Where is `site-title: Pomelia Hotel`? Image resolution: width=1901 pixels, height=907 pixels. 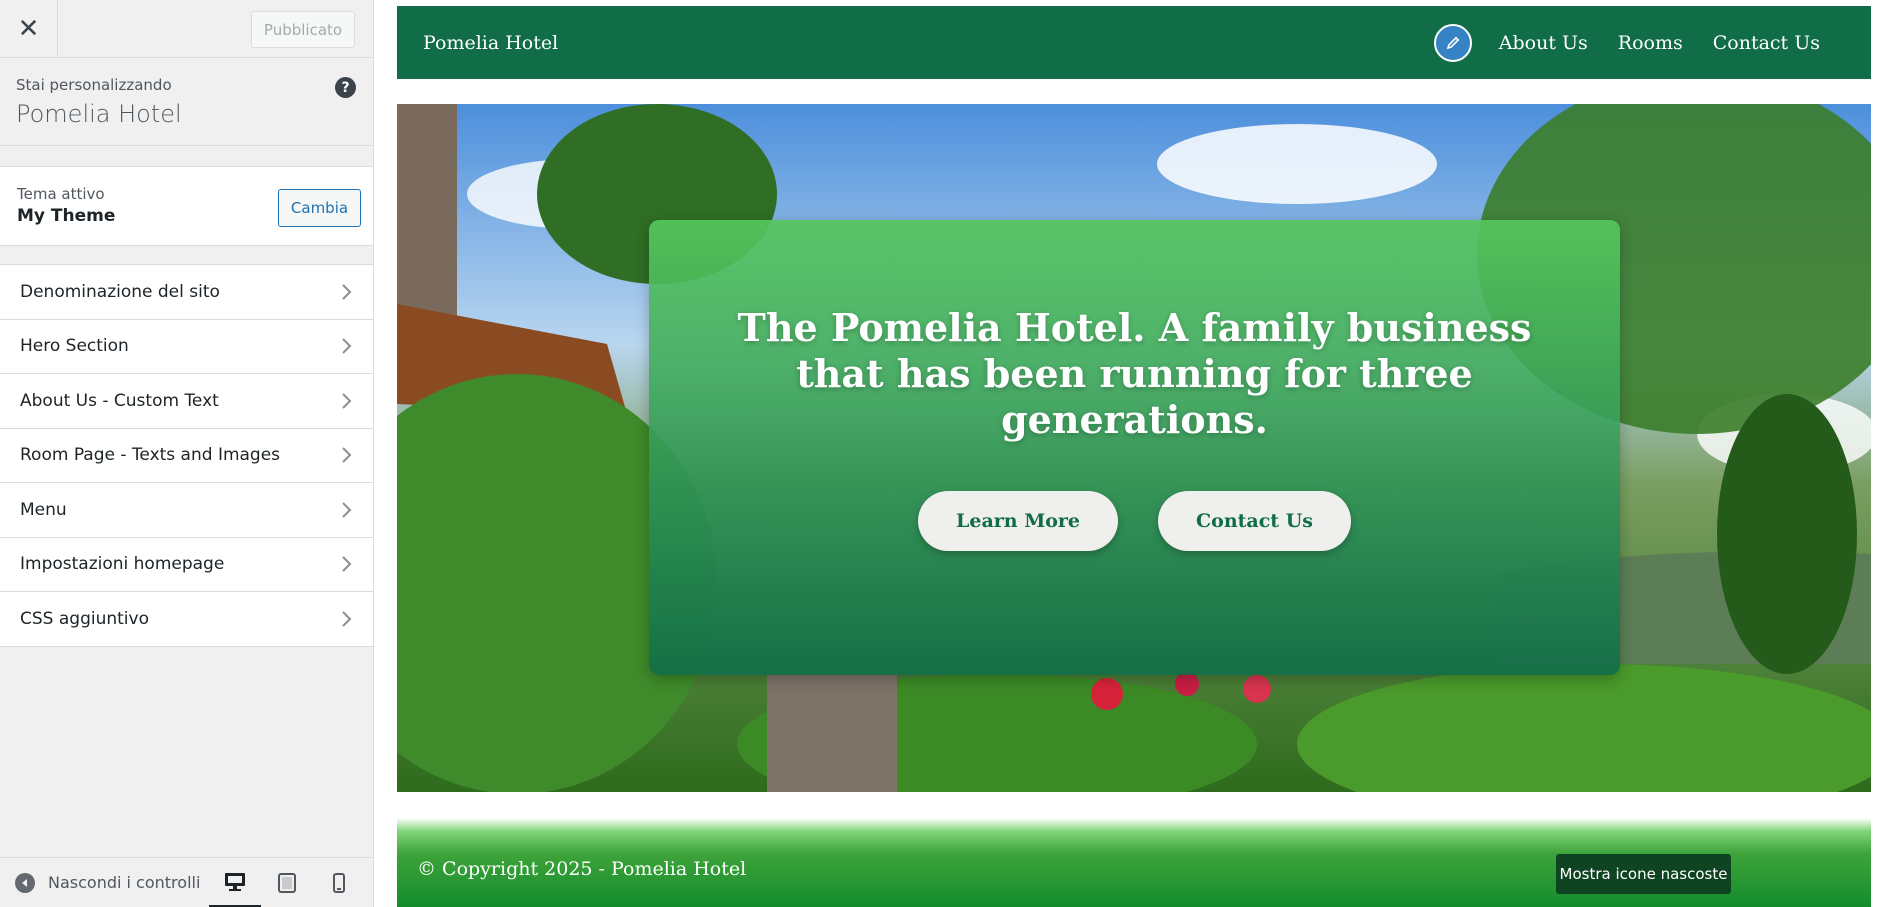
site-title: Pomelia Hotel is located at coordinates (99, 114).